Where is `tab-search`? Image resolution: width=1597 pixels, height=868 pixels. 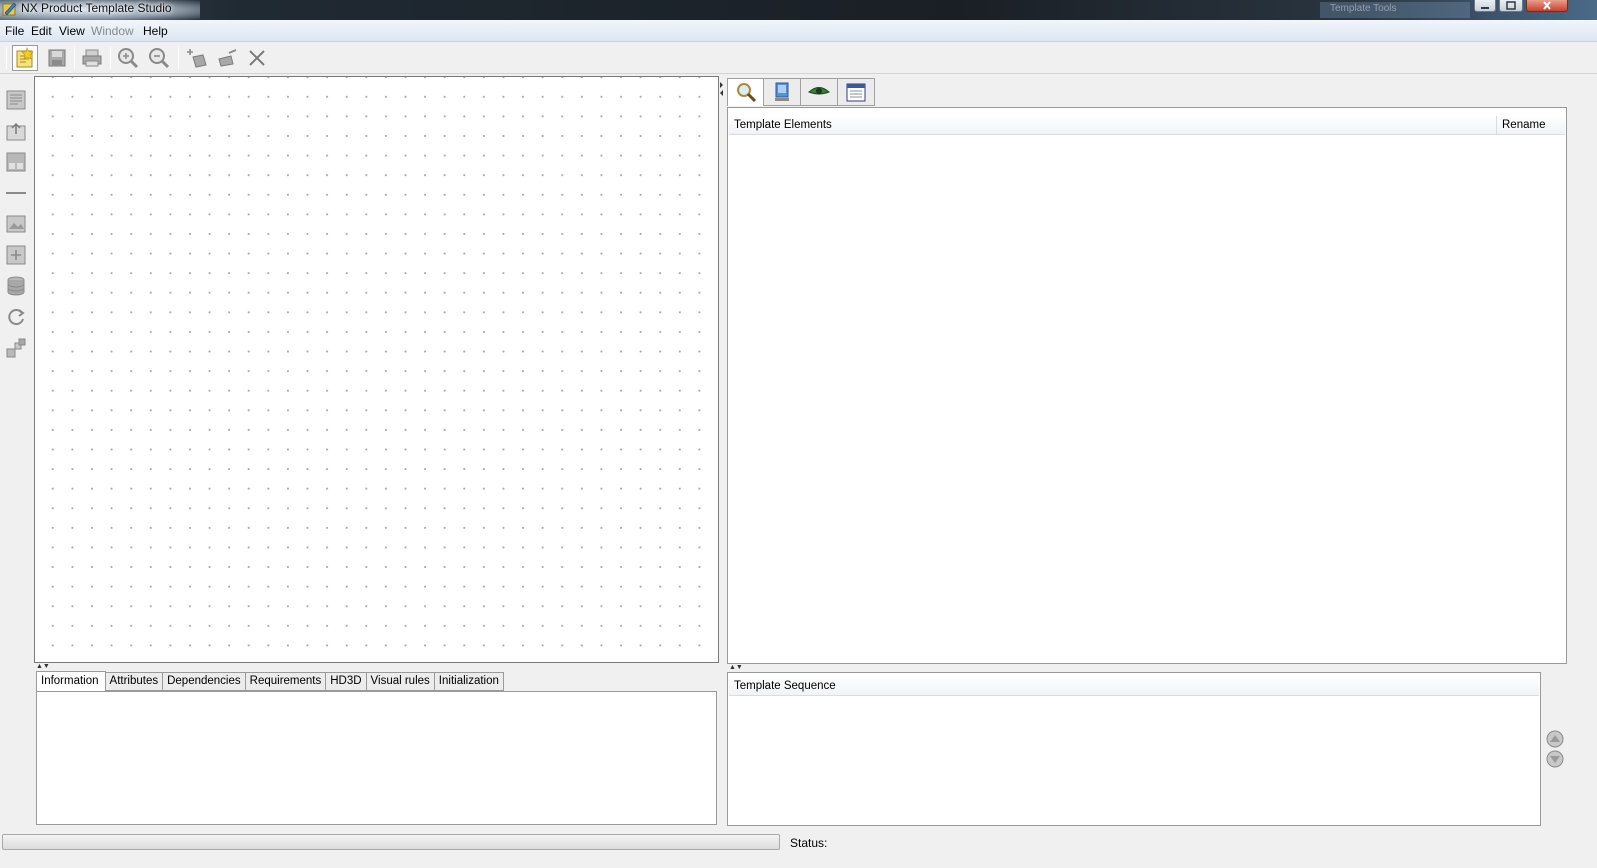
tab-search is located at coordinates (745, 92).